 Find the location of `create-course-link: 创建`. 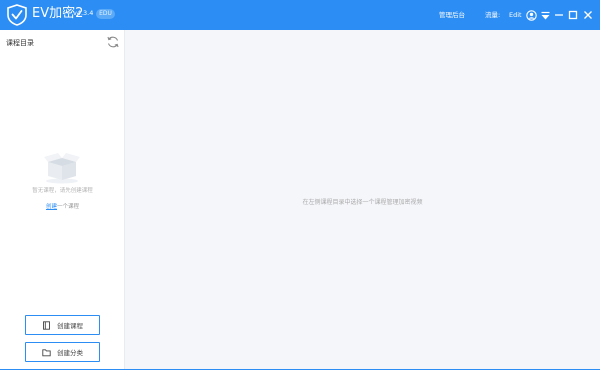

create-course-link: 创建 is located at coordinates (51, 207).